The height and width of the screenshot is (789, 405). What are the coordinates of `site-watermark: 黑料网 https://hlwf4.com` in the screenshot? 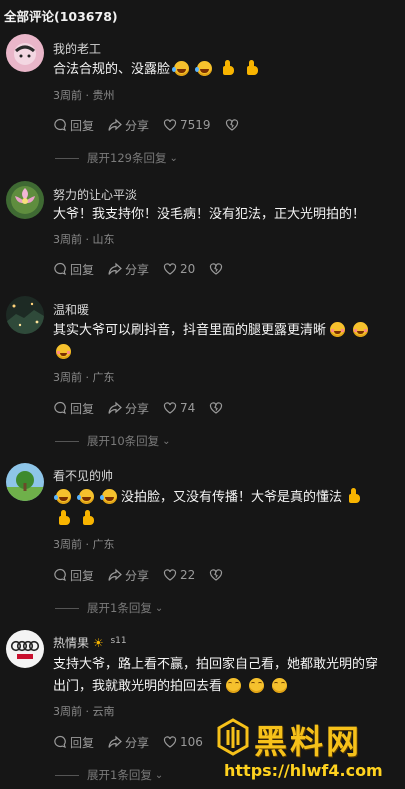 It's located at (308, 752).